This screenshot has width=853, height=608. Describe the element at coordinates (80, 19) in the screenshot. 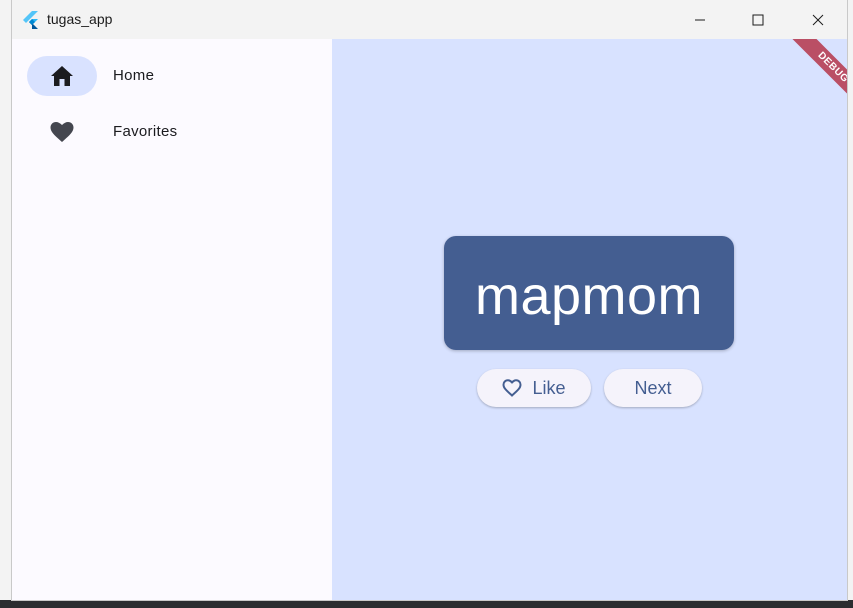

I see `app-title: tugas_app` at that location.